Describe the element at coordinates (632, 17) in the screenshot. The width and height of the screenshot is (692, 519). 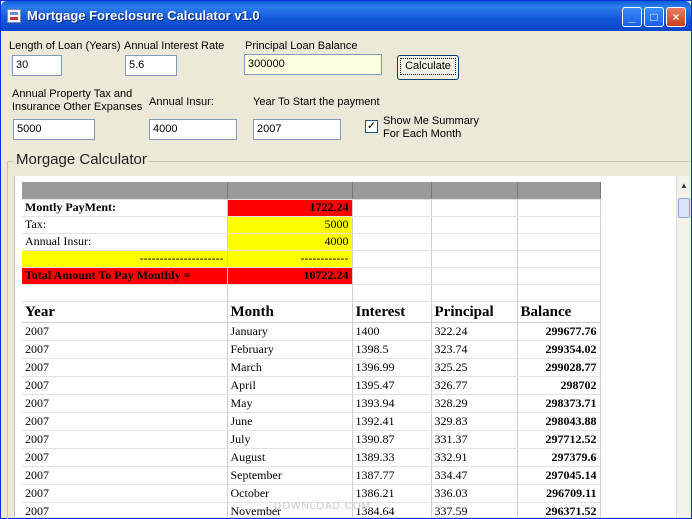
I see `minimize-button: _` at that location.